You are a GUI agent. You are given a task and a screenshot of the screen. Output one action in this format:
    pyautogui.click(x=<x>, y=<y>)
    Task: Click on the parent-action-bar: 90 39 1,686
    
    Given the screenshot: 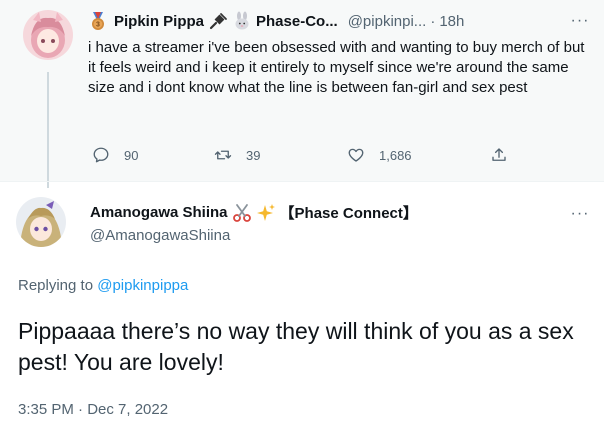 What is the action you would take?
    pyautogui.click(x=338, y=157)
    